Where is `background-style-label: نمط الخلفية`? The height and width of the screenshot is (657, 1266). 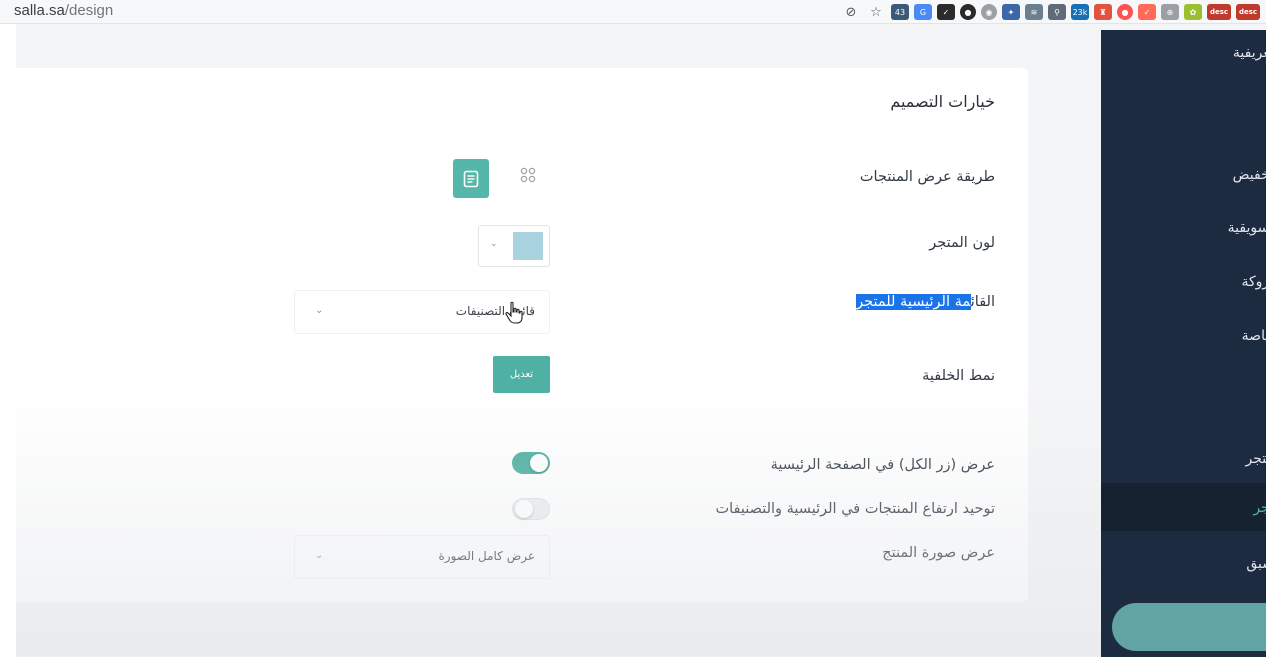
background-style-label: نمط الخلفية is located at coordinates (958, 376).